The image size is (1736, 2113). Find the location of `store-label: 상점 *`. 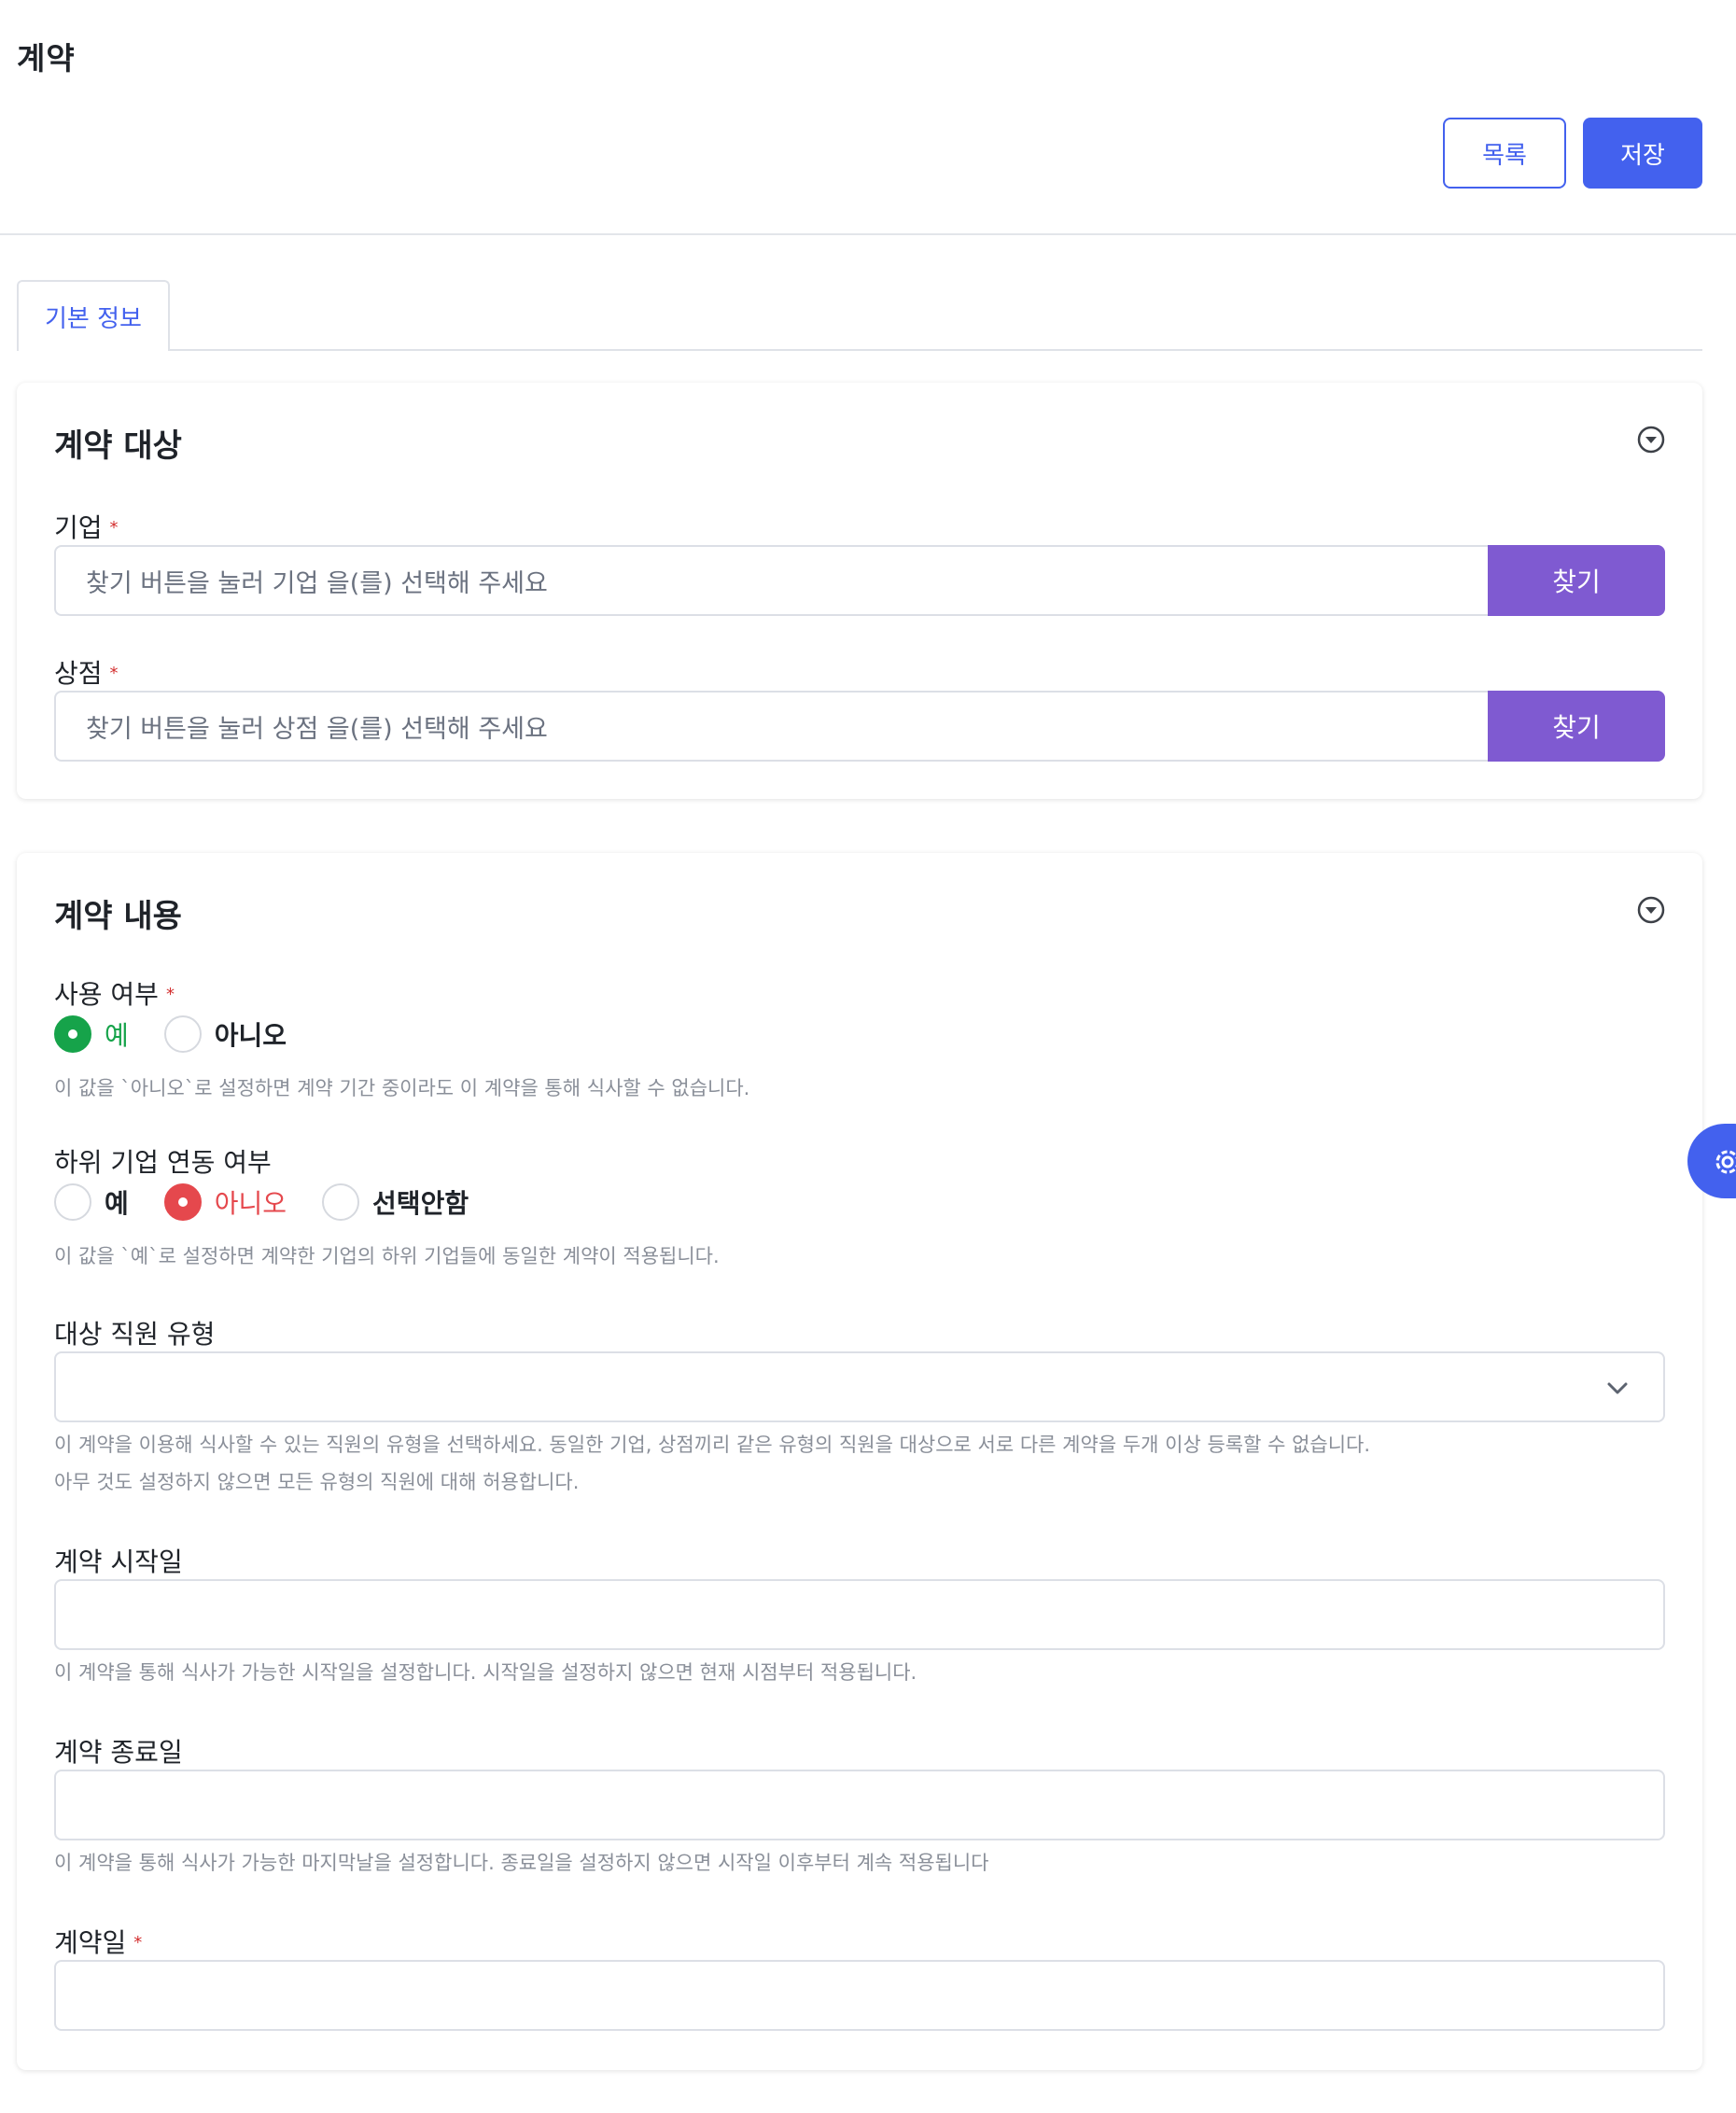

store-label: 상점 * is located at coordinates (86, 672).